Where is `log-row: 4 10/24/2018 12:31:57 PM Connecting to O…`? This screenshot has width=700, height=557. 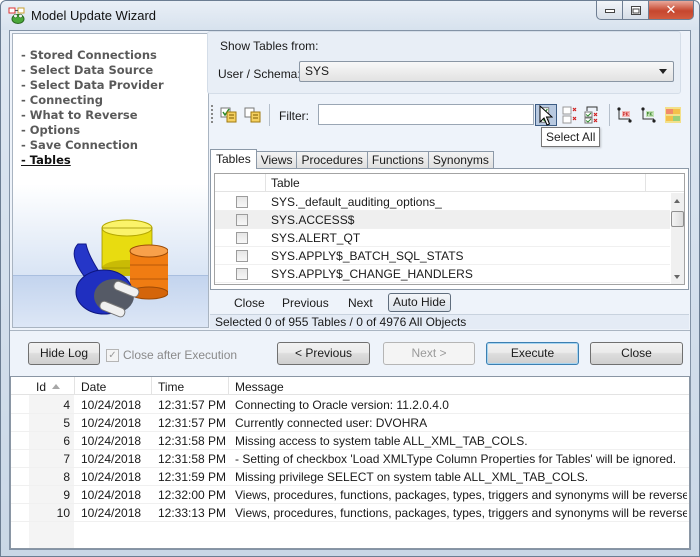
log-row: 4 10/24/2018 12:31:57 PM Connecting to O… is located at coordinates (350, 405).